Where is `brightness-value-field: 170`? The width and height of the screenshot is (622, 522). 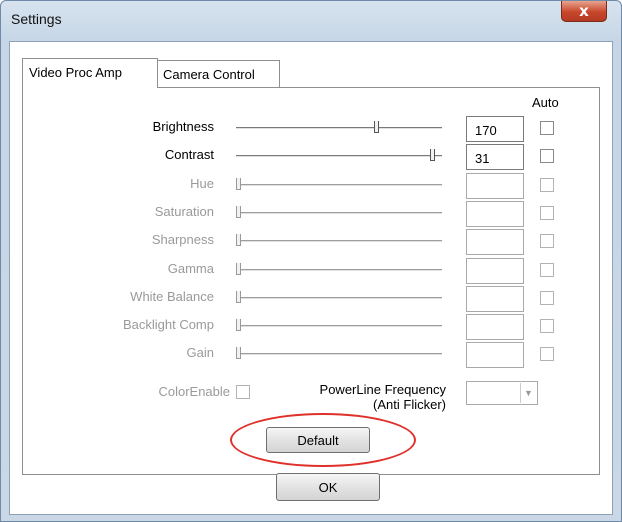 brightness-value-field: 170 is located at coordinates (495, 129).